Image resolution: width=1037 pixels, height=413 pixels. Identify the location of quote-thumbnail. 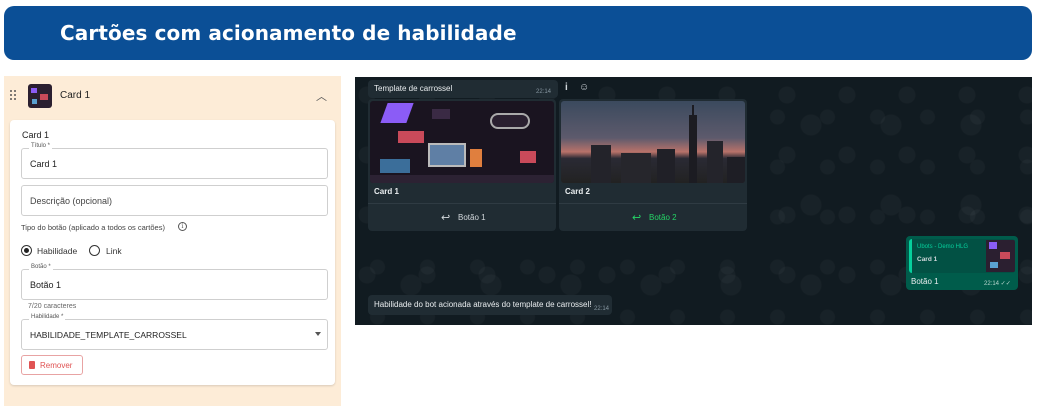
(1000, 256).